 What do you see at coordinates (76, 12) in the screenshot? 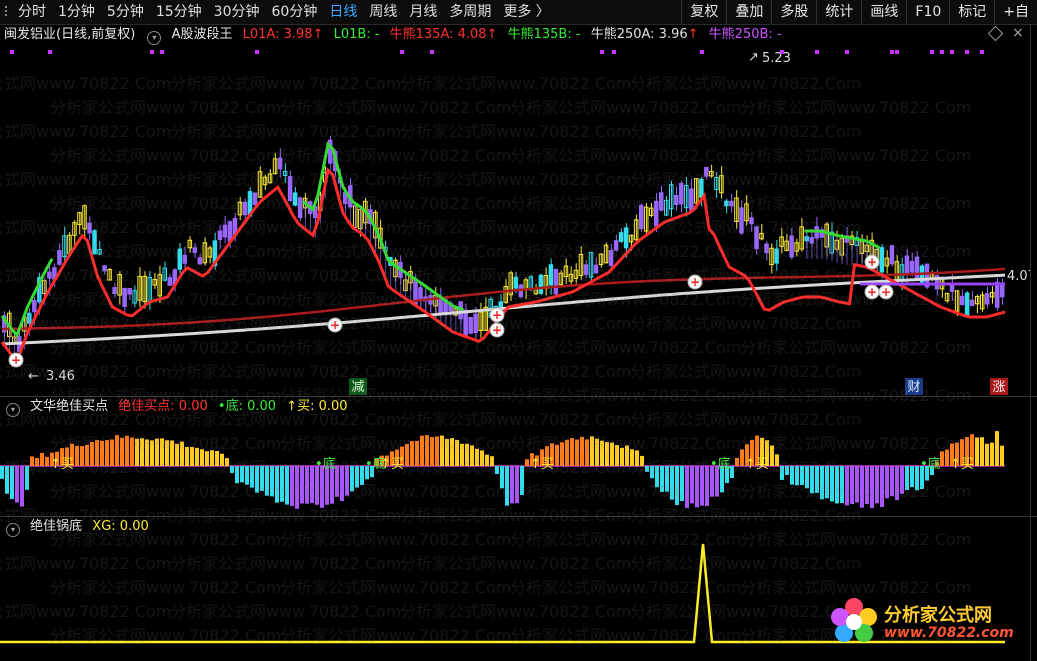
I see `tab-1min: 1分钟` at bounding box center [76, 12].